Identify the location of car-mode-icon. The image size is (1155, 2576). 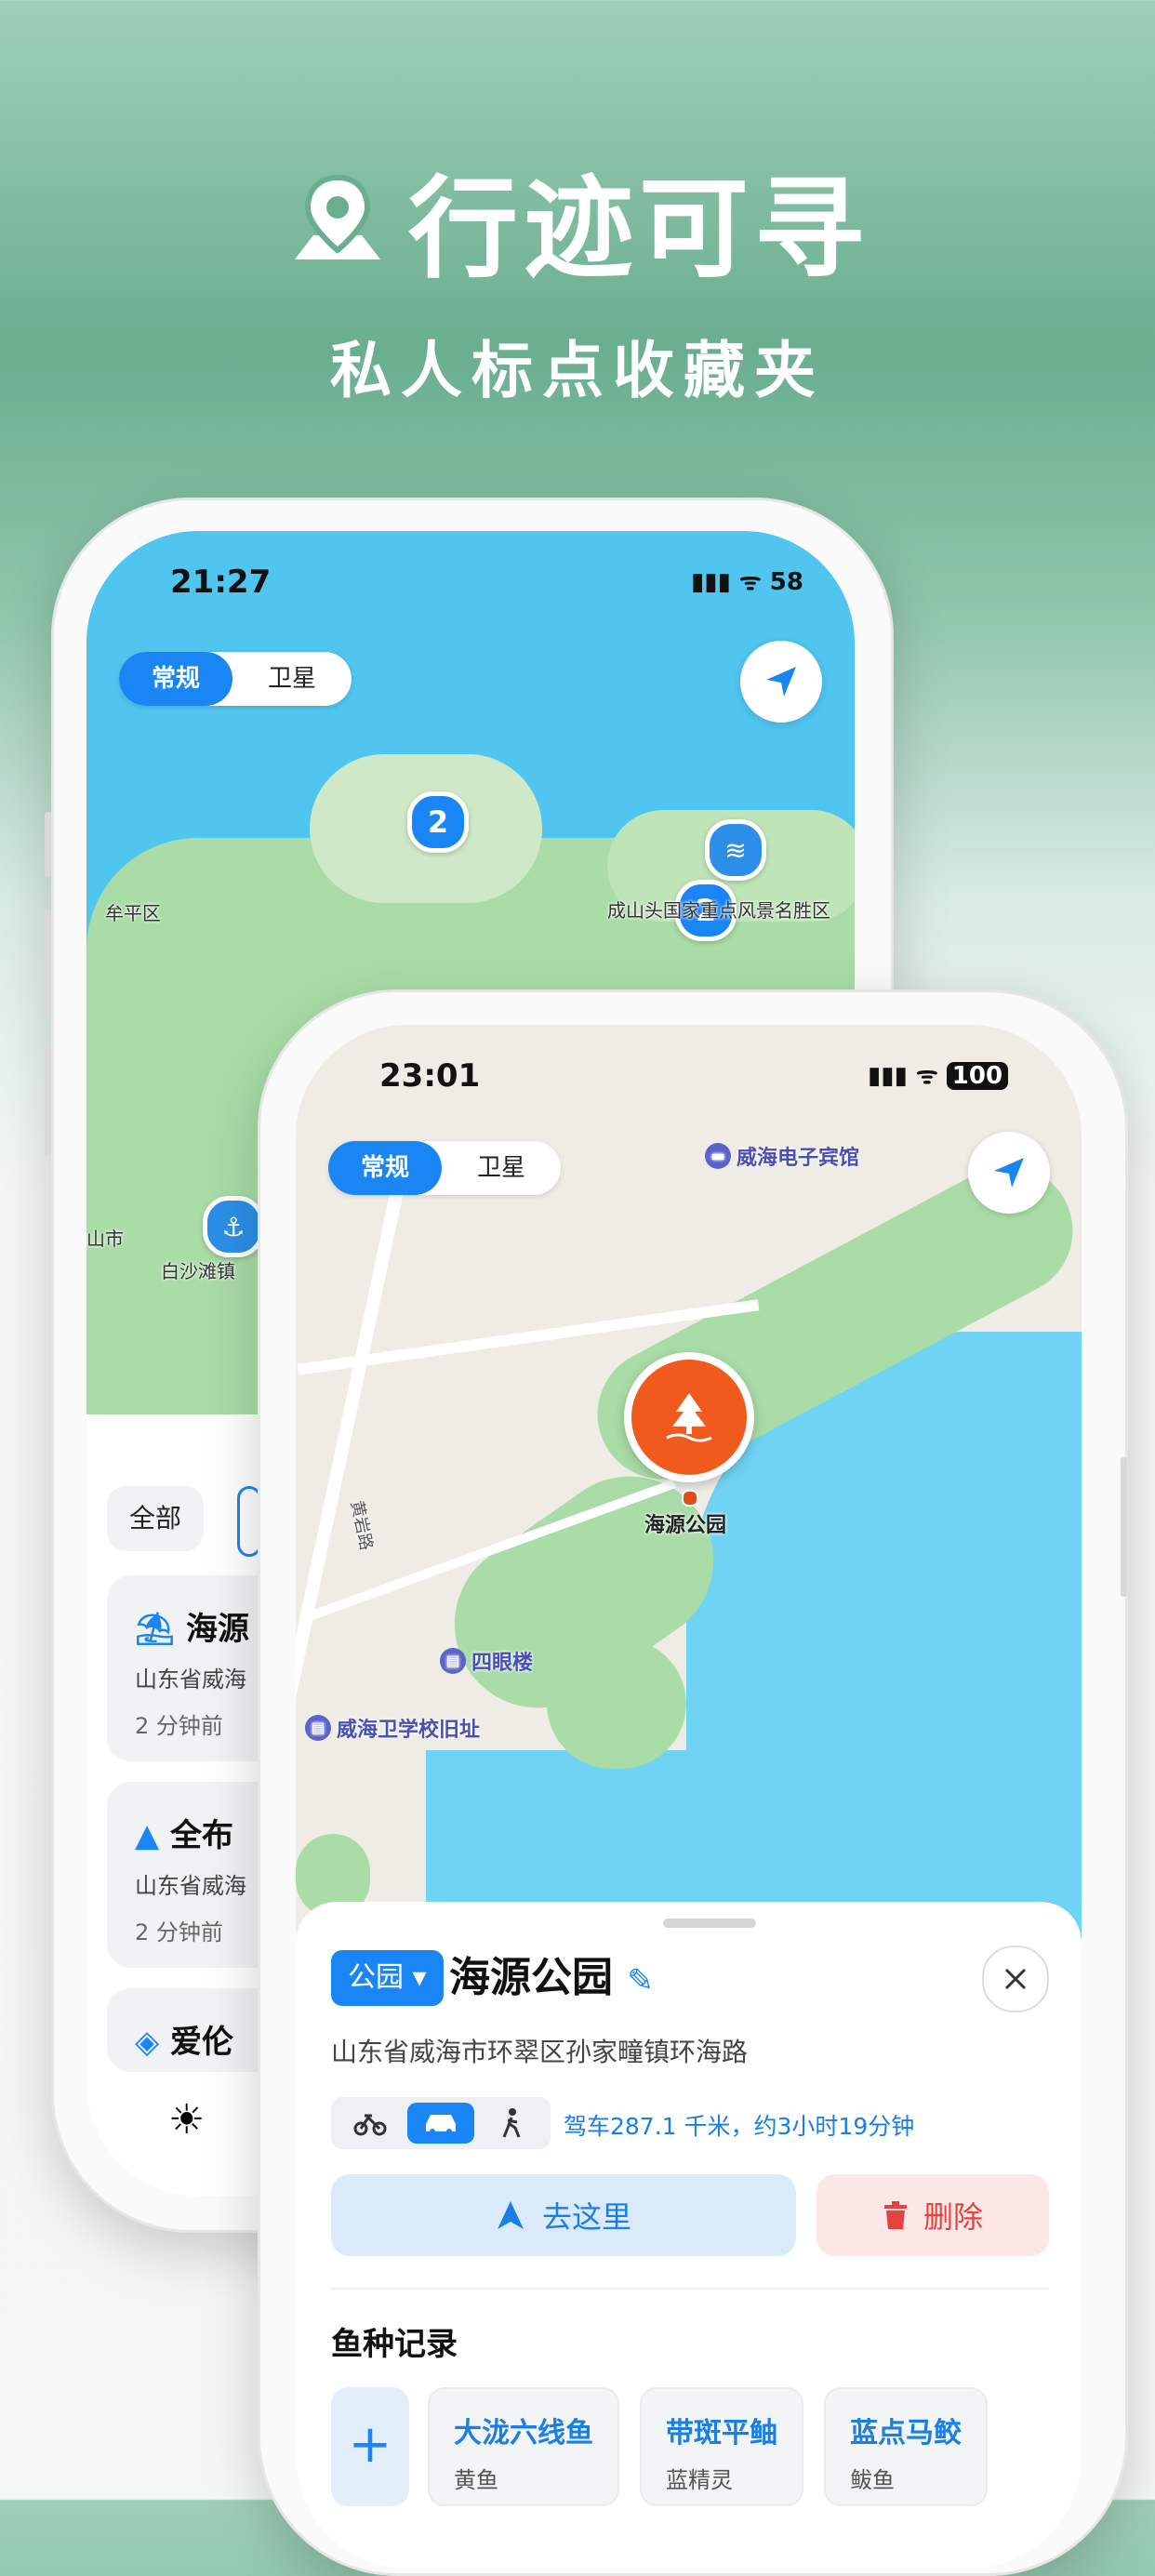
(440, 2123).